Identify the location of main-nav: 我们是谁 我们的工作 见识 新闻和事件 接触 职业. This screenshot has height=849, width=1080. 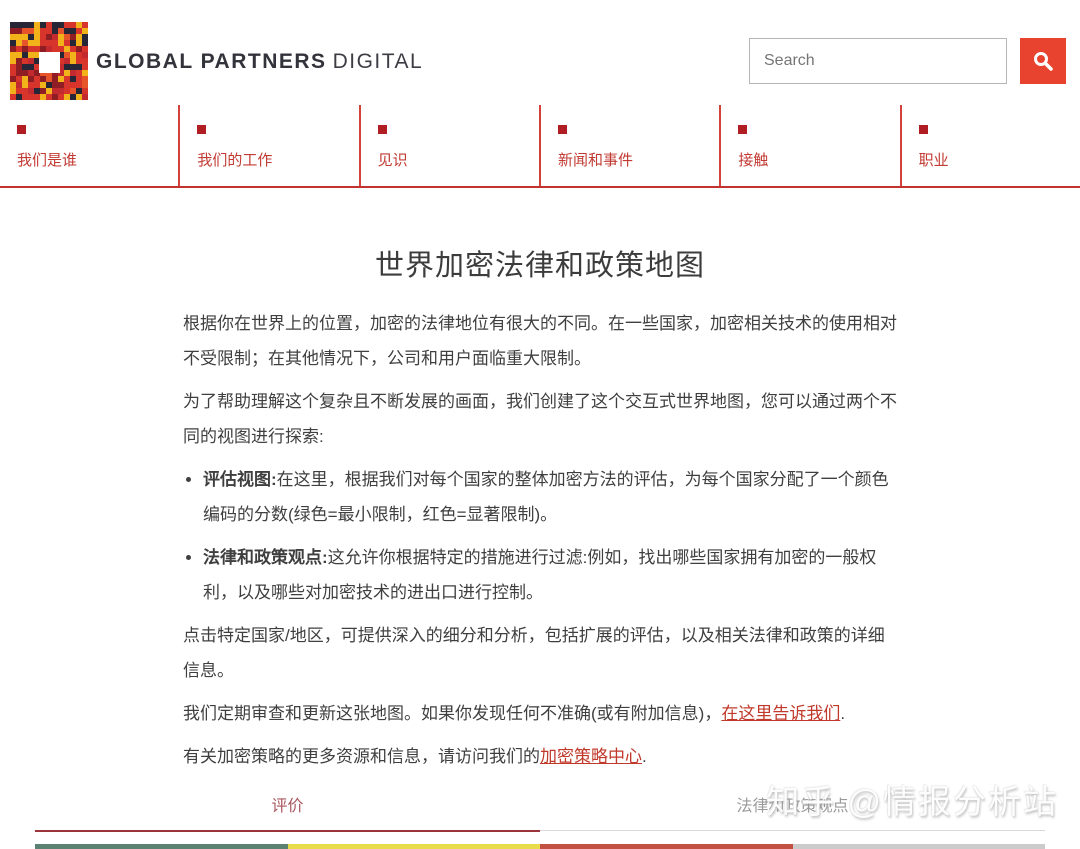
(540, 146).